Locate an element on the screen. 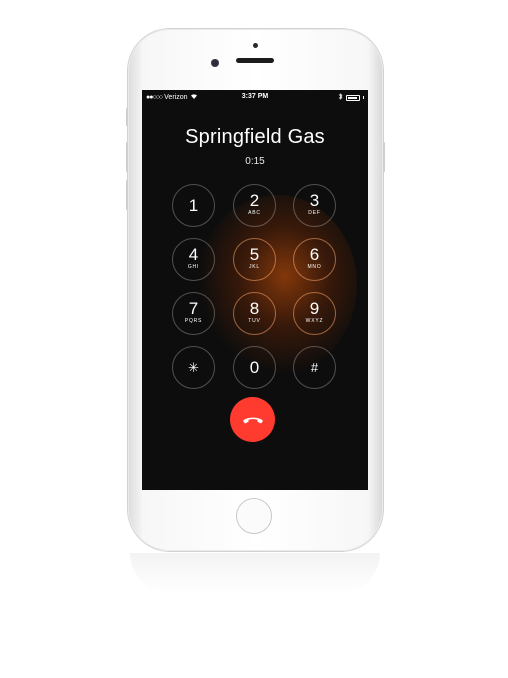 This screenshot has width=508, height=678. end-call-button is located at coordinates (252, 419).